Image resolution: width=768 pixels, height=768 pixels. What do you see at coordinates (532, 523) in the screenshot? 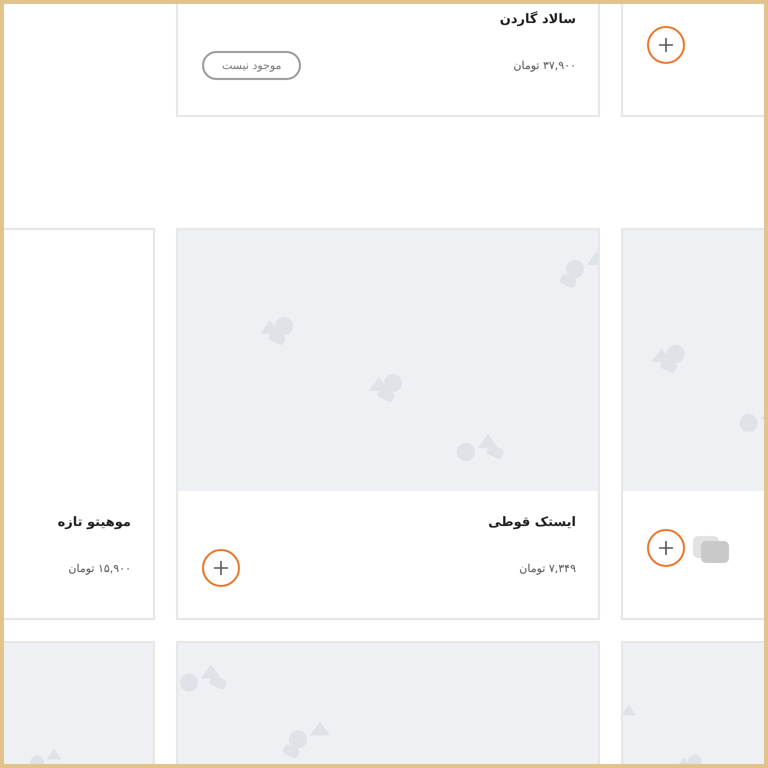
I see `product-name: ایستک قوطی` at bounding box center [532, 523].